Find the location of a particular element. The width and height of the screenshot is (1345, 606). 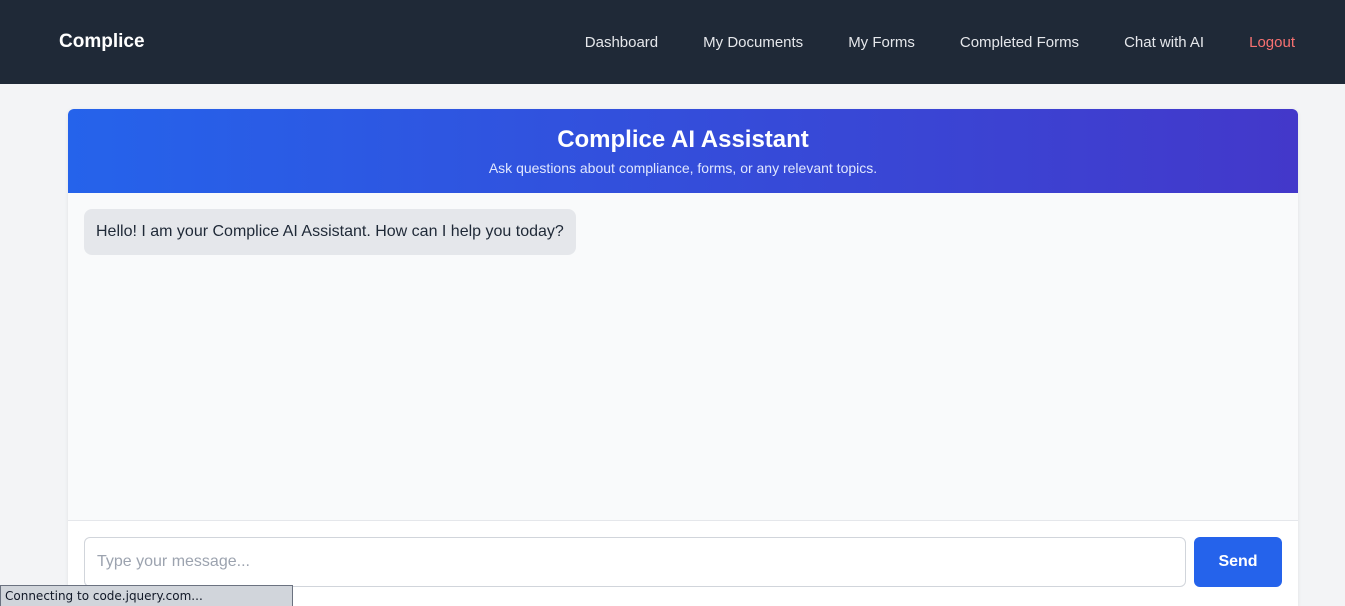

nav-link-logout: Logout is located at coordinates (1272, 42).